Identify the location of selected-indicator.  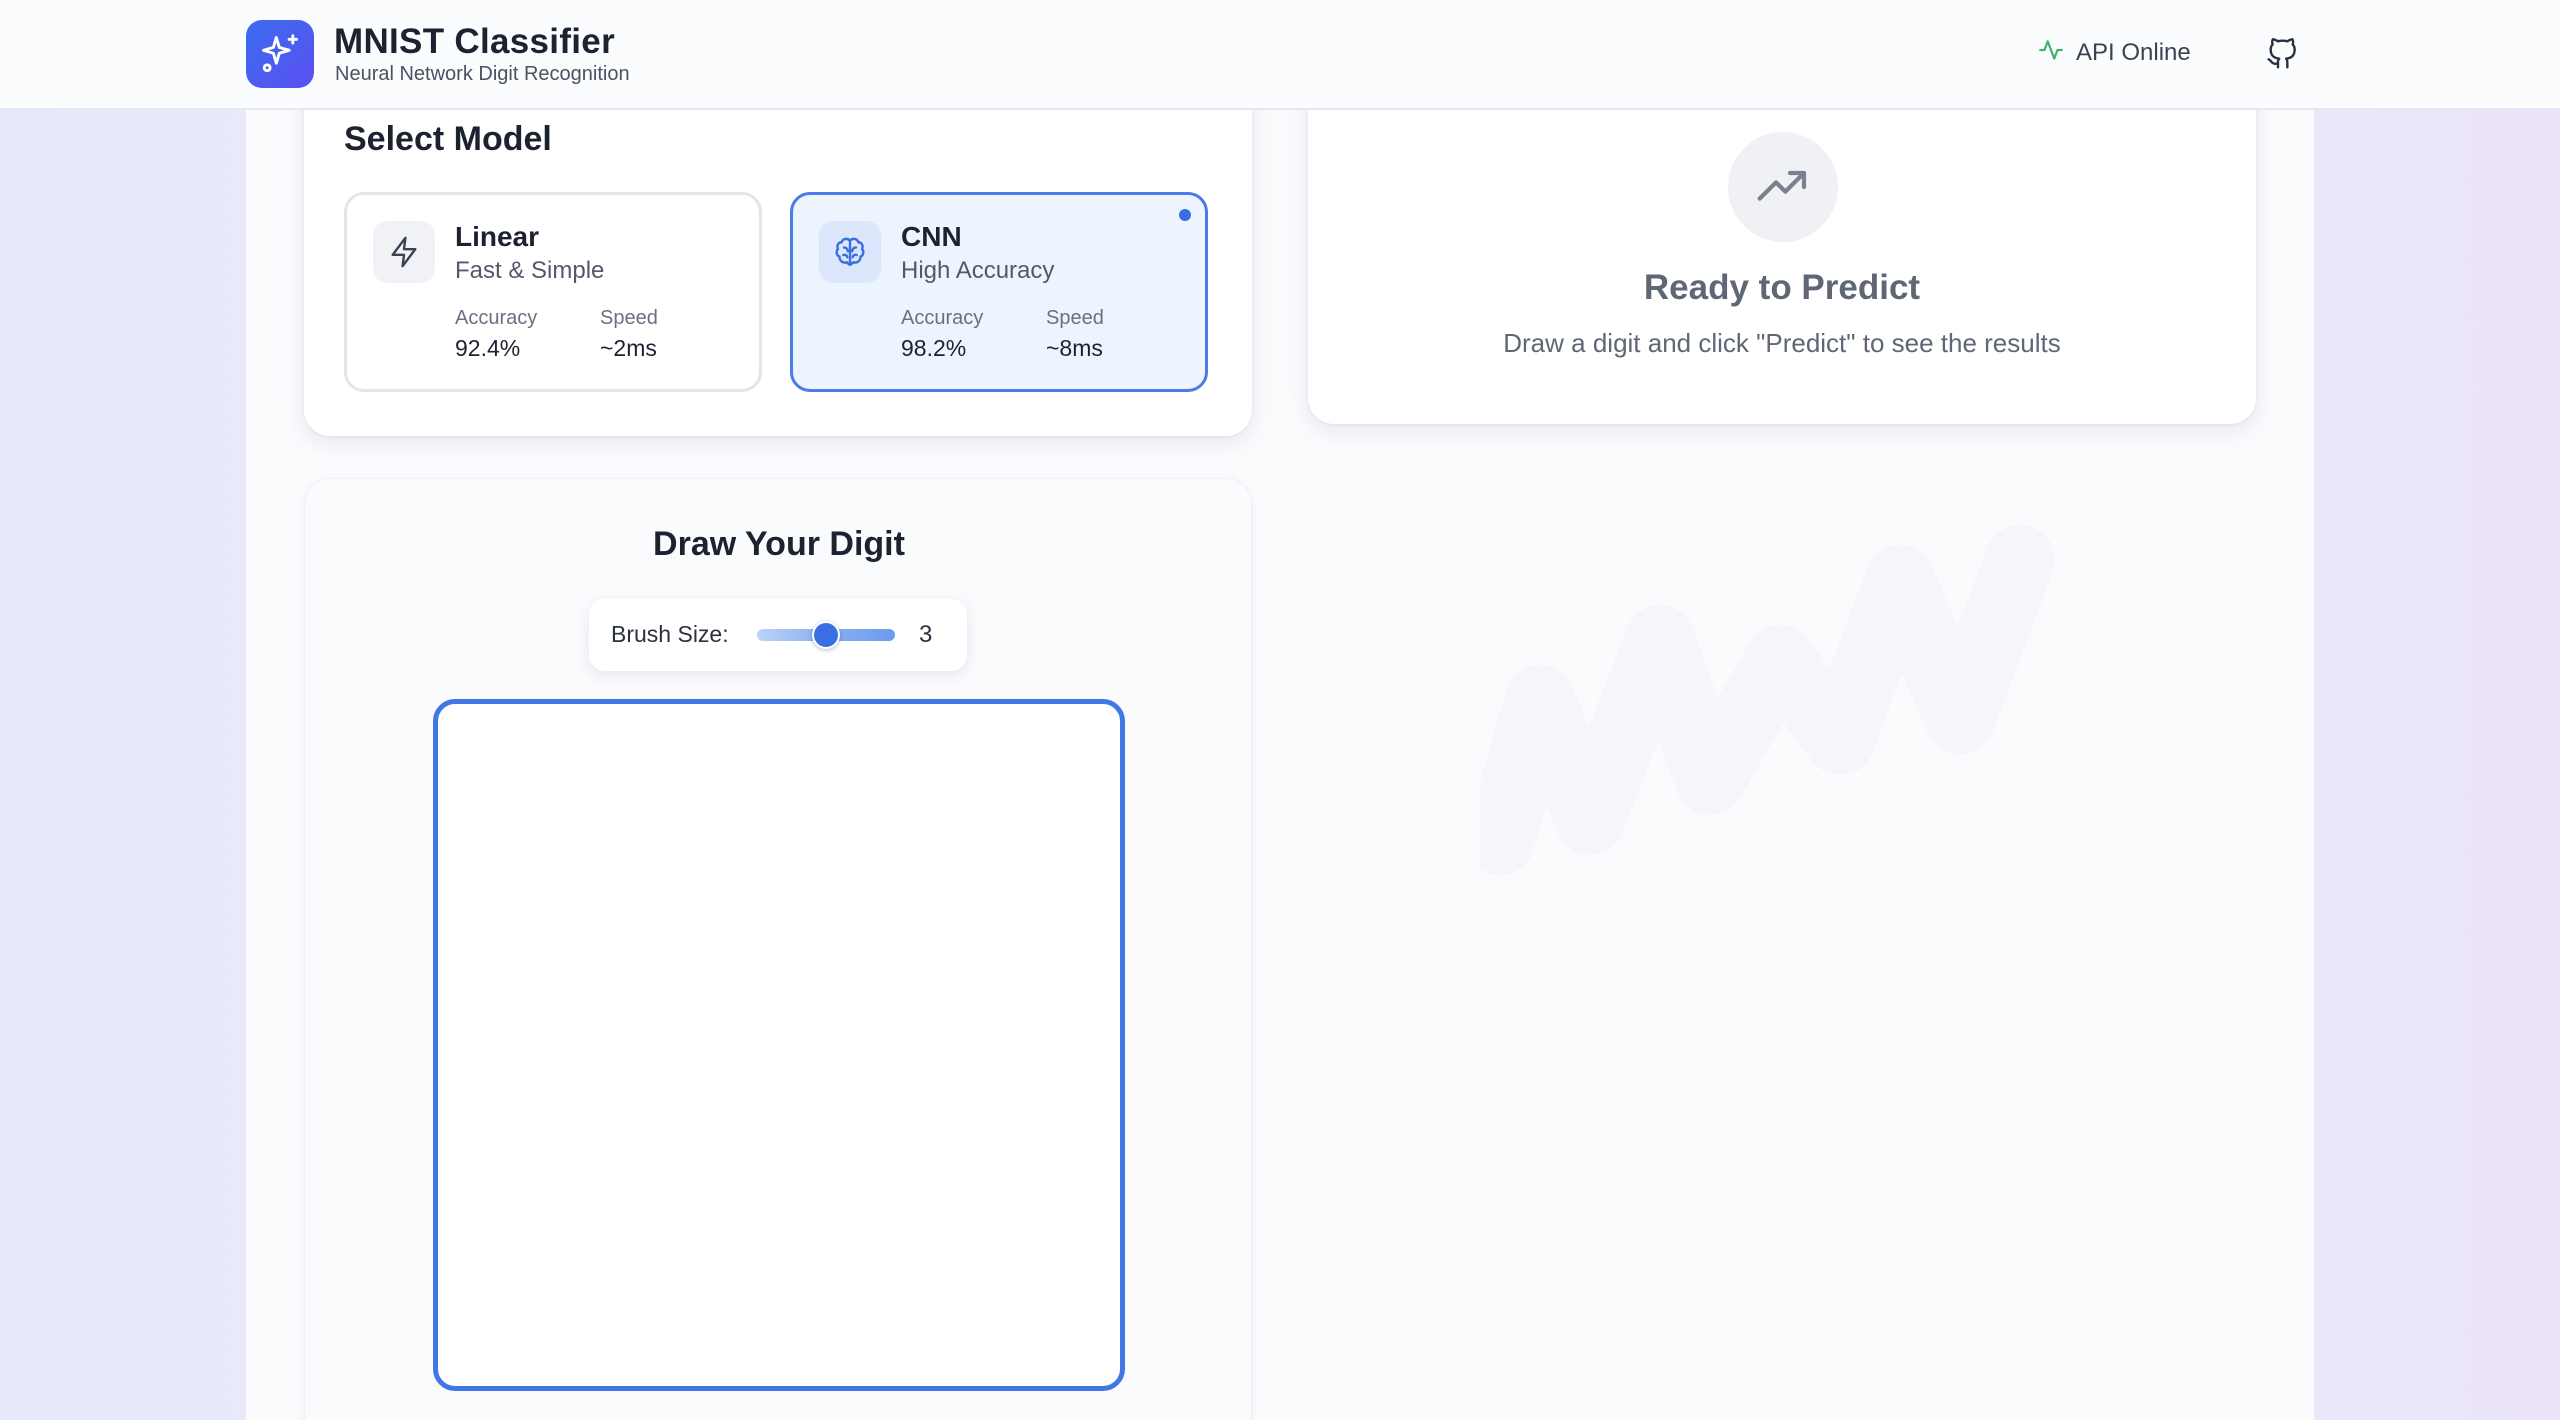
(1185, 215).